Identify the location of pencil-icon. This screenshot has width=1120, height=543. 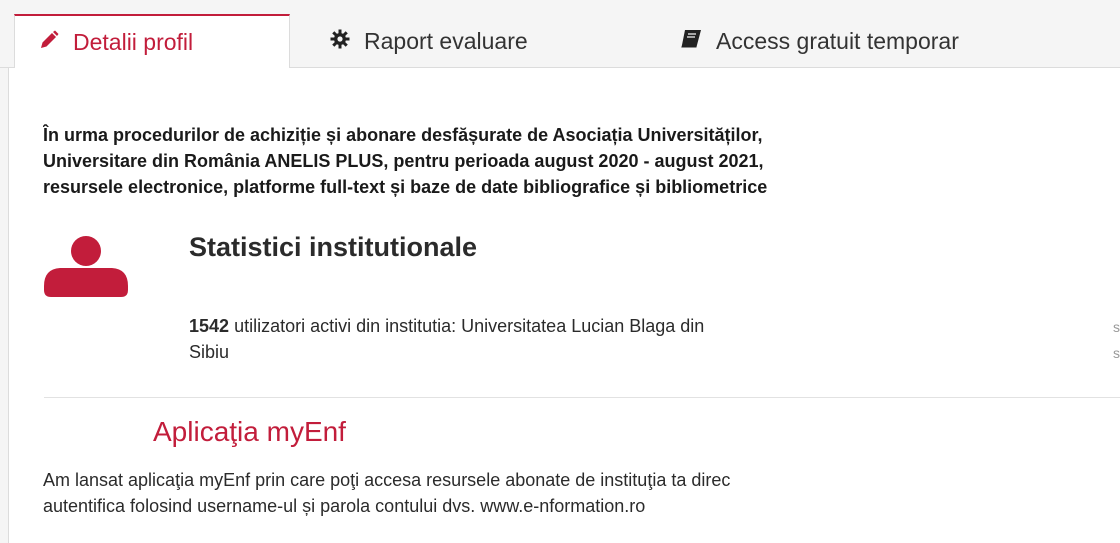
(56, 42).